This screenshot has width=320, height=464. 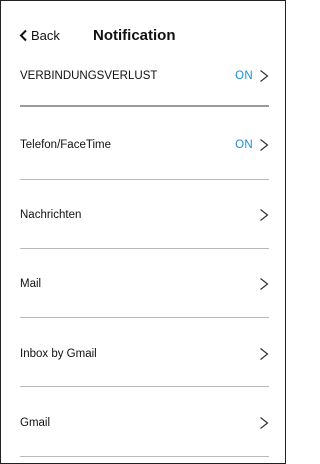 What do you see at coordinates (144, 145) in the screenshot?
I see `list-item-telefon-facetime: Telefon/FaceTime ON` at bounding box center [144, 145].